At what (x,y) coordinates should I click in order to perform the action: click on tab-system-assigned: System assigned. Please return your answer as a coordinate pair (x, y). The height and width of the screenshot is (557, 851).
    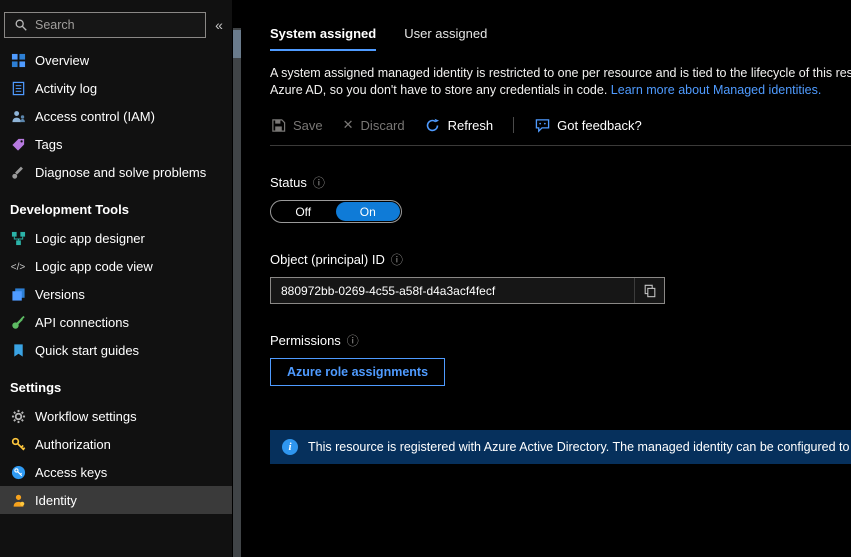
    Looking at the image, I should click on (323, 38).